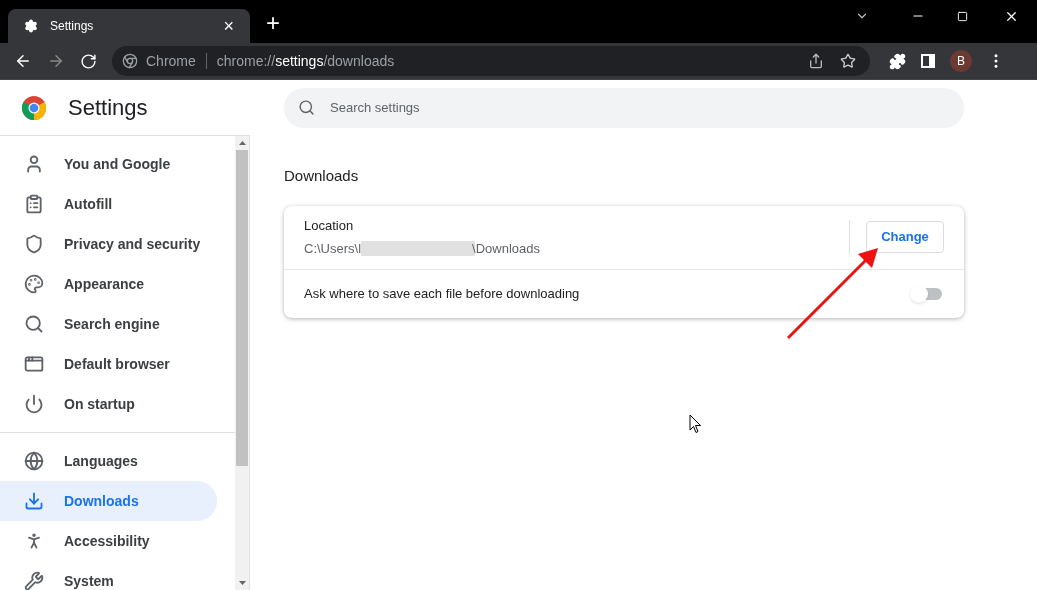  What do you see at coordinates (171, 61) in the screenshot?
I see `site-name: Chrome` at bounding box center [171, 61].